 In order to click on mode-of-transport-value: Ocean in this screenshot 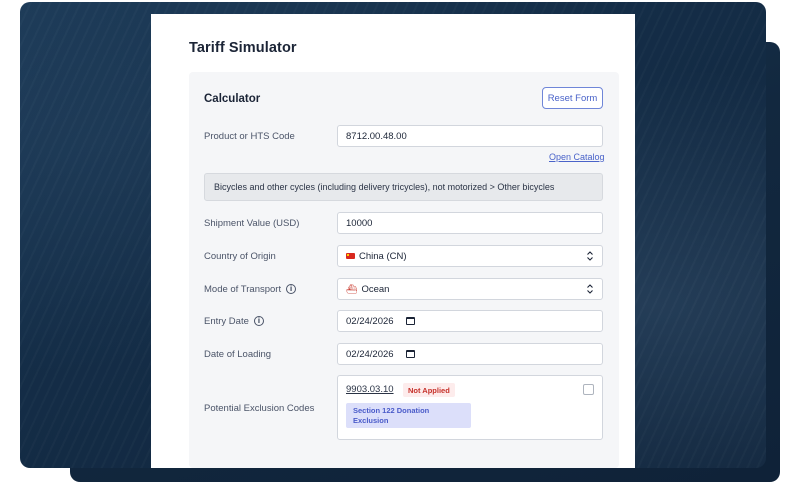, I will do `click(375, 289)`.